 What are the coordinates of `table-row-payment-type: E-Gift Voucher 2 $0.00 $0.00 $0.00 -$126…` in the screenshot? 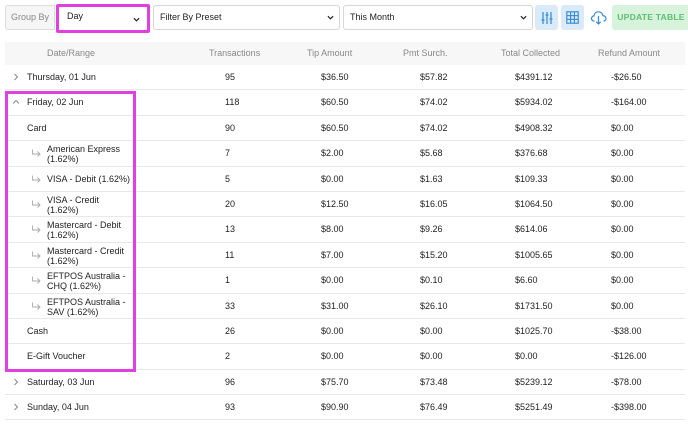 It's located at (345, 357).